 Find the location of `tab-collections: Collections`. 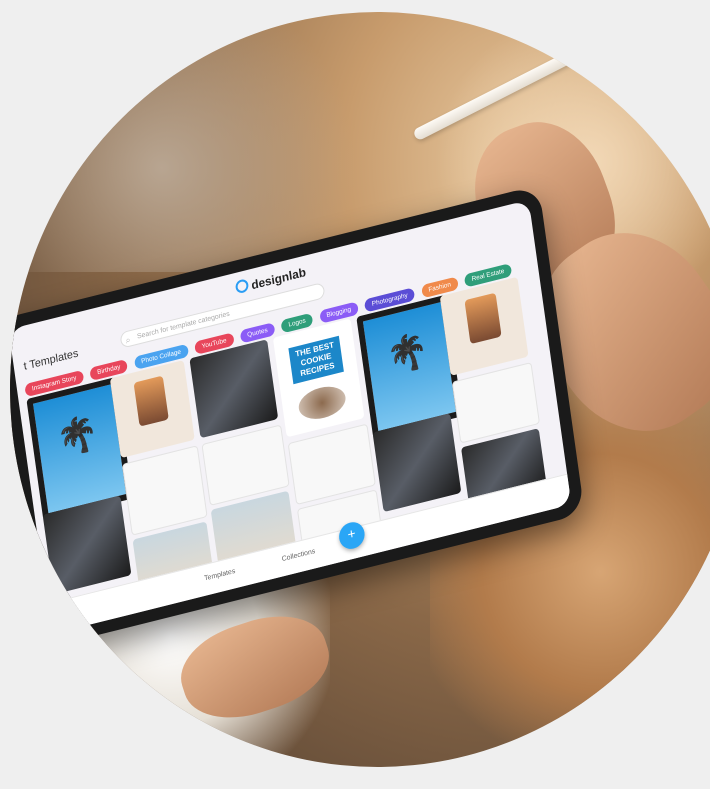

tab-collections: Collections is located at coordinates (298, 555).